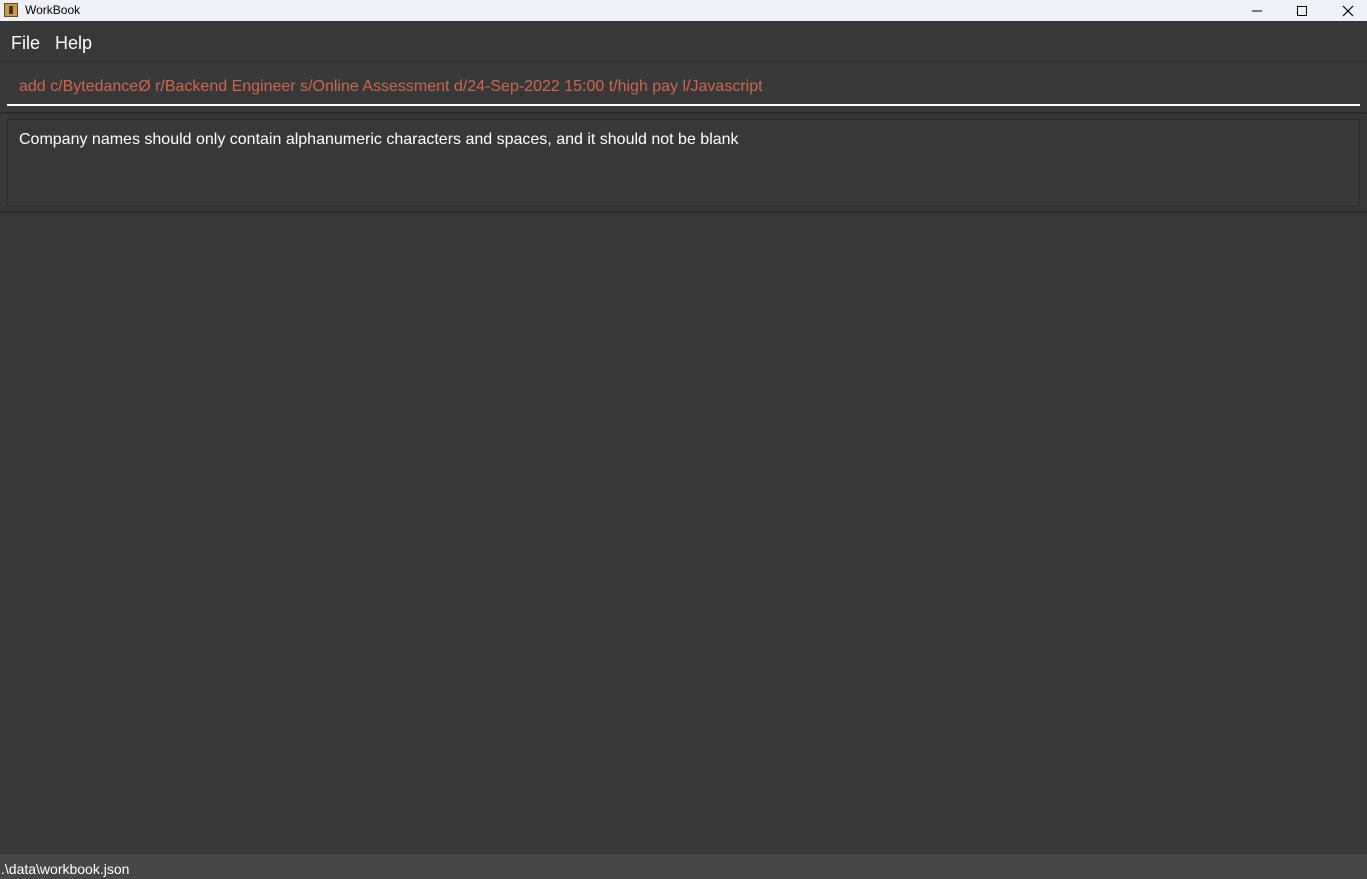  Describe the element at coordinates (683, 866) in the screenshot. I see `status-bar: .\data\workbook.json` at that location.